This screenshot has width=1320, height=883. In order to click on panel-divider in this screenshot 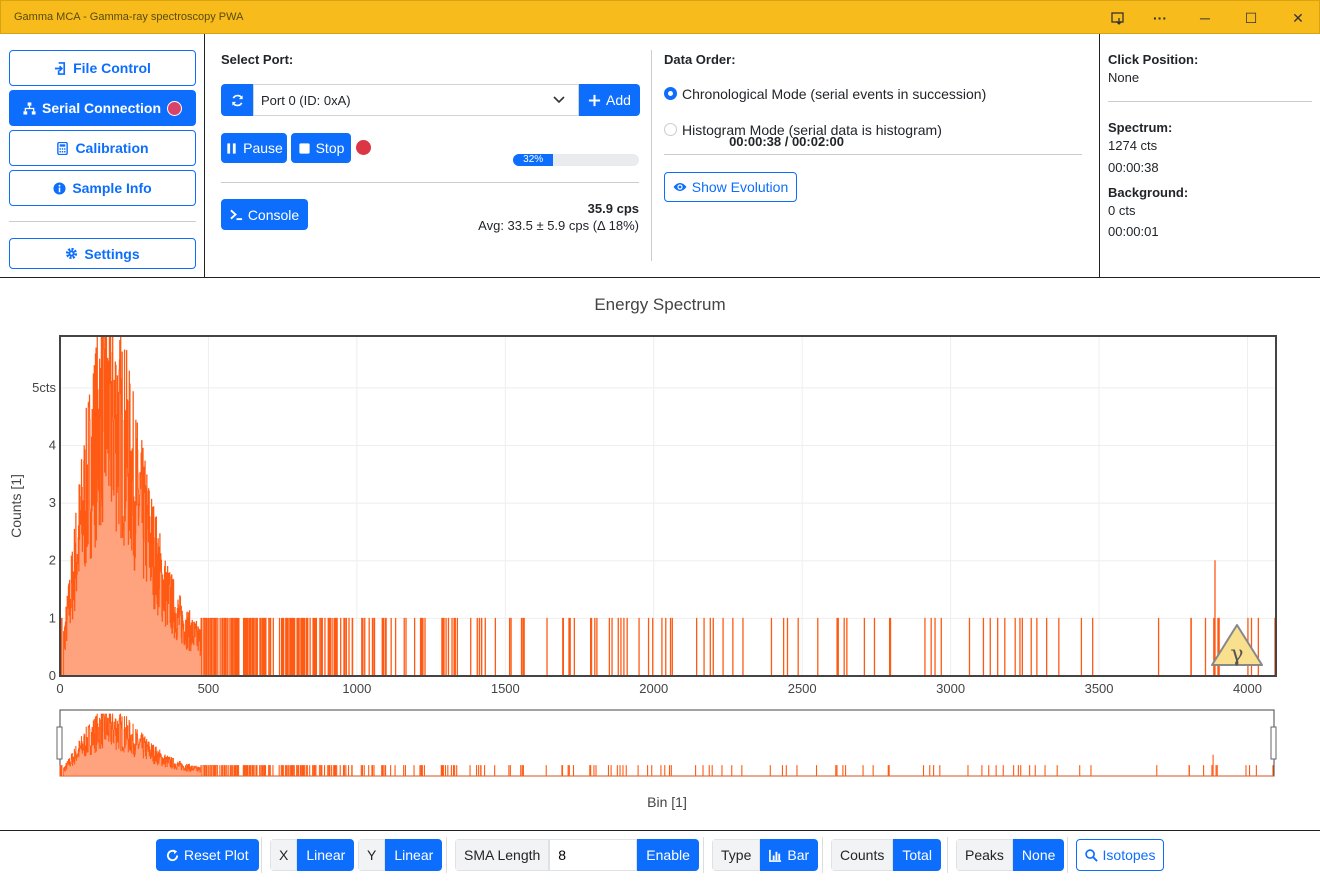, I will do `click(651, 155)`.